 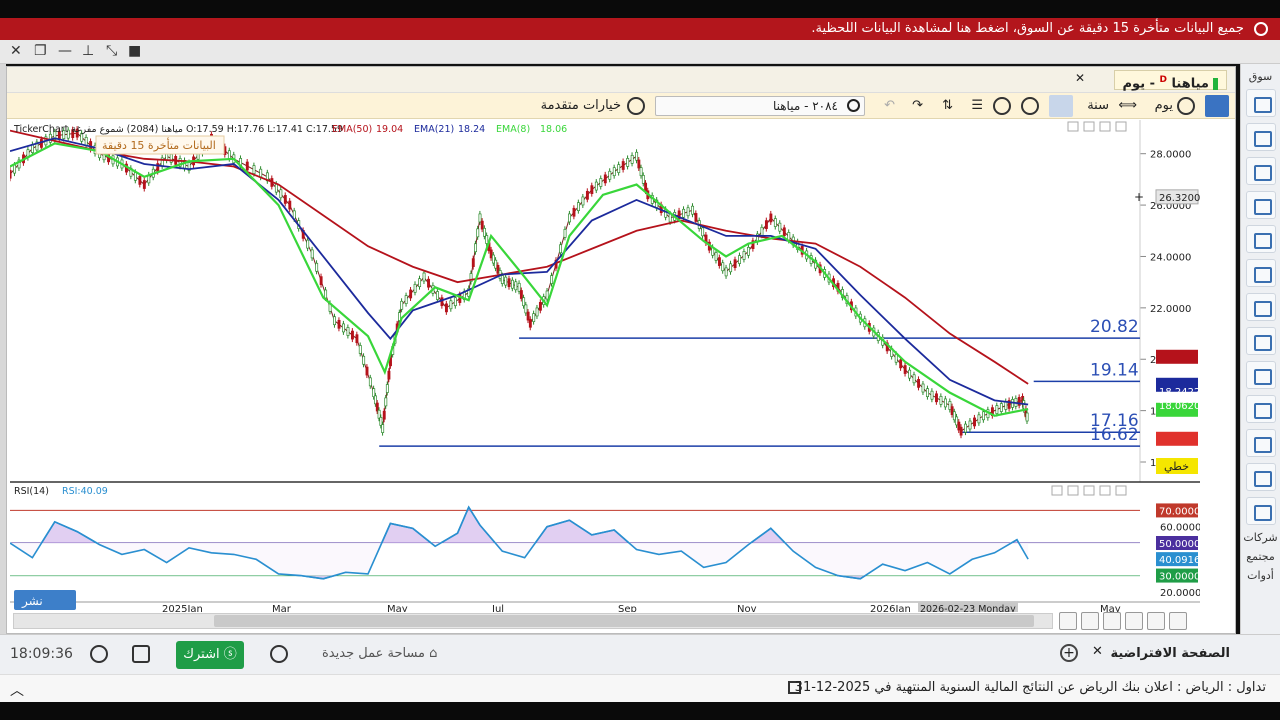 I want to click on community-label: مجتمع, so click(x=1260, y=556).